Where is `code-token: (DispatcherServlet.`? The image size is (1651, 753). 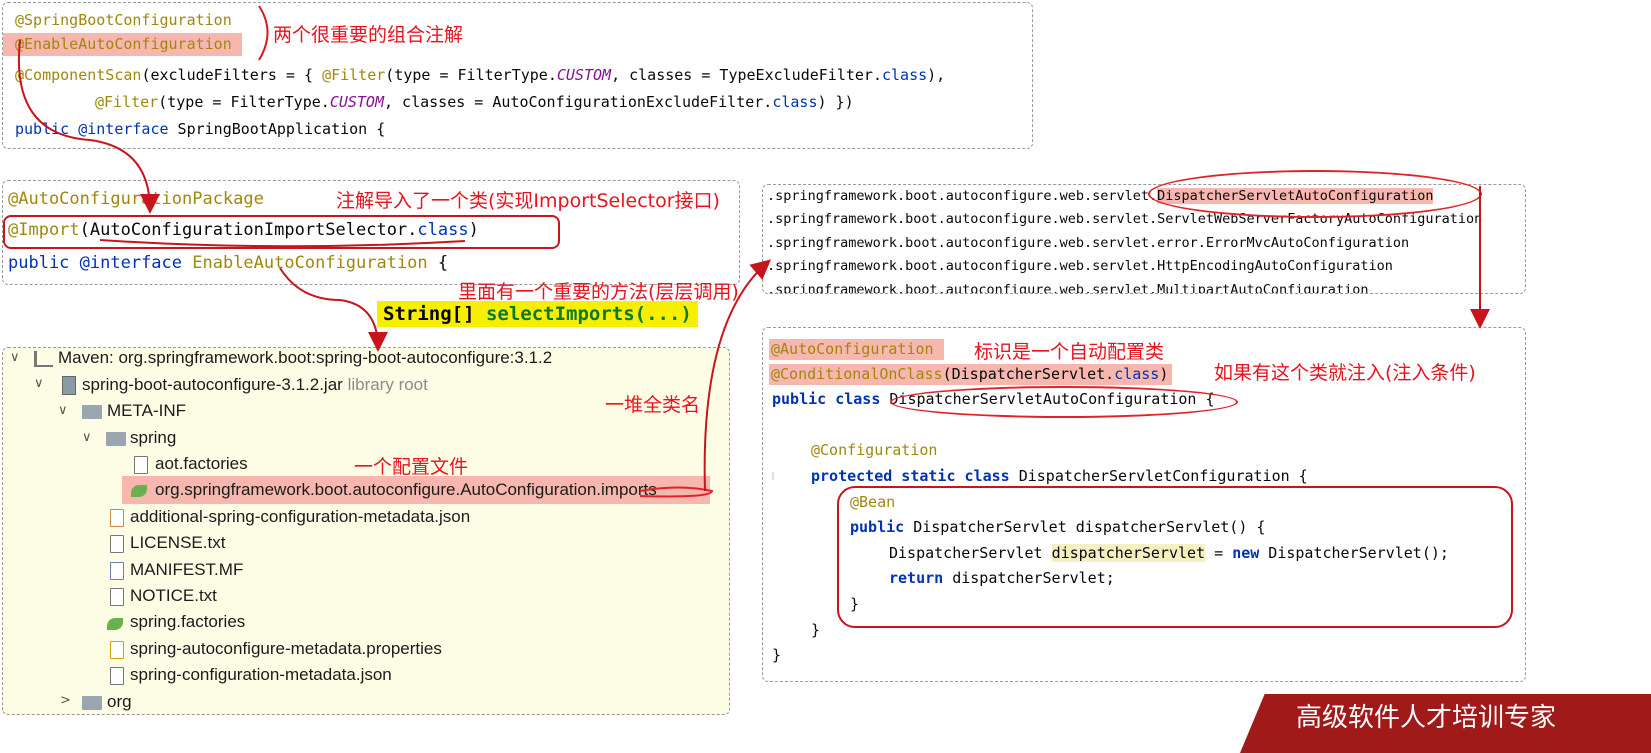 code-token: (DispatcherServlet. is located at coordinates (1028, 374).